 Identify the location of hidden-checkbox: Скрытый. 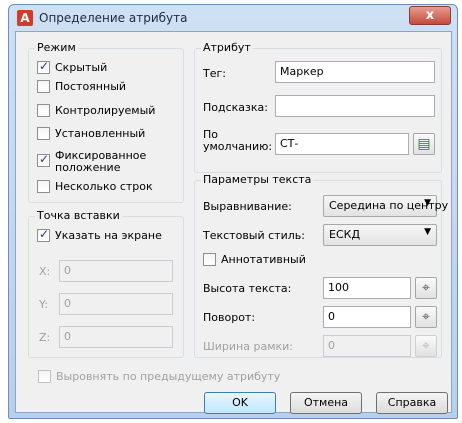
(72, 66).